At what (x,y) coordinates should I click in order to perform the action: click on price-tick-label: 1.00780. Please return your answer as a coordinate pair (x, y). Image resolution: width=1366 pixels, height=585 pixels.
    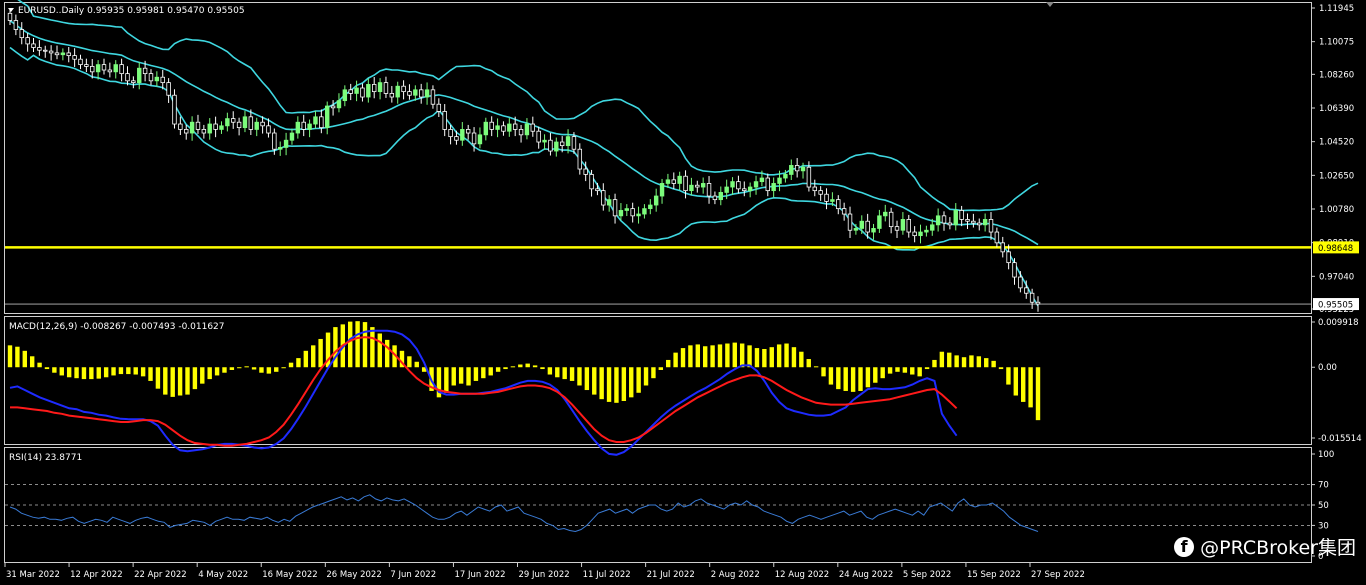
    Looking at the image, I should click on (1336, 210).